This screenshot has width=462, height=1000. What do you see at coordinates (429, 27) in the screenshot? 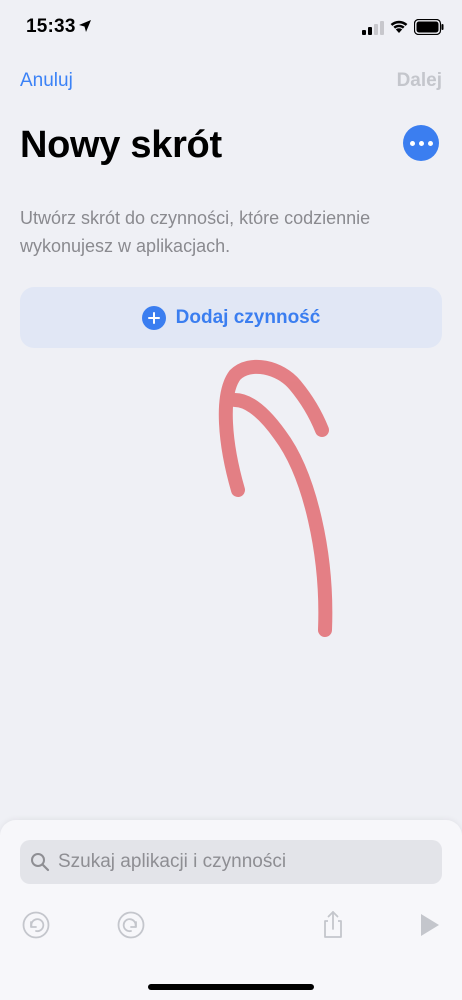
I see `battery-icon` at bounding box center [429, 27].